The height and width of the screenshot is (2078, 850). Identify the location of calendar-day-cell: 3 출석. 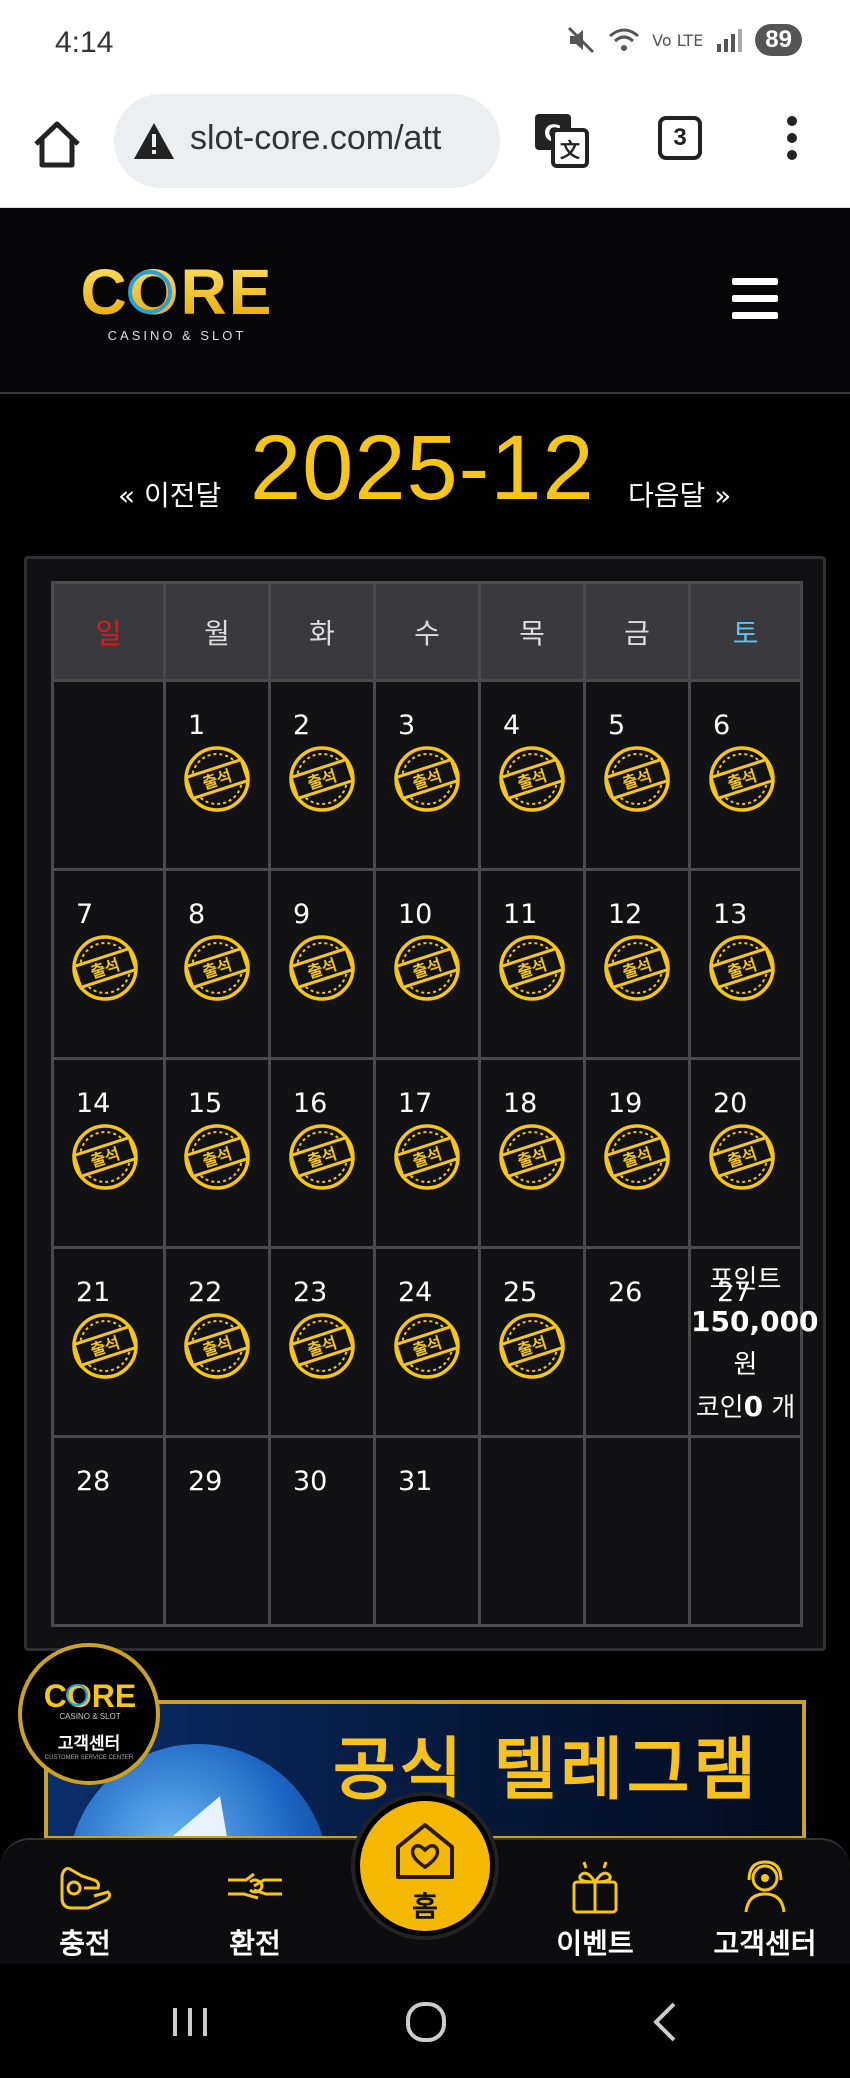
(427, 775).